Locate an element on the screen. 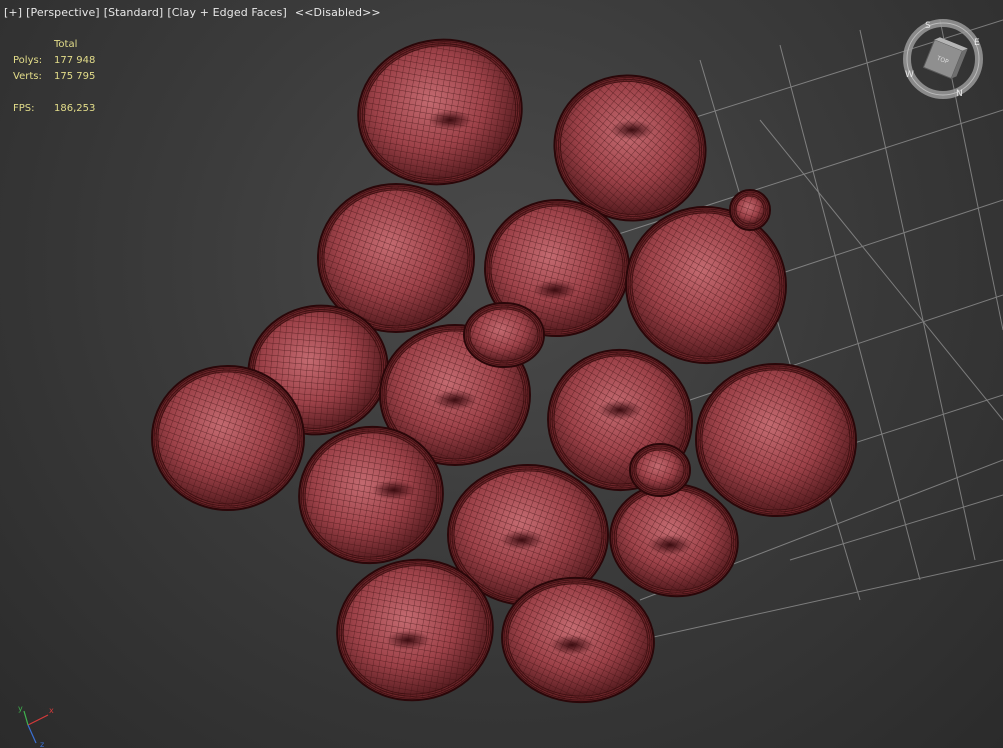 The width and height of the screenshot is (1003, 748). viewcube: TOP S E N W is located at coordinates (943, 59).